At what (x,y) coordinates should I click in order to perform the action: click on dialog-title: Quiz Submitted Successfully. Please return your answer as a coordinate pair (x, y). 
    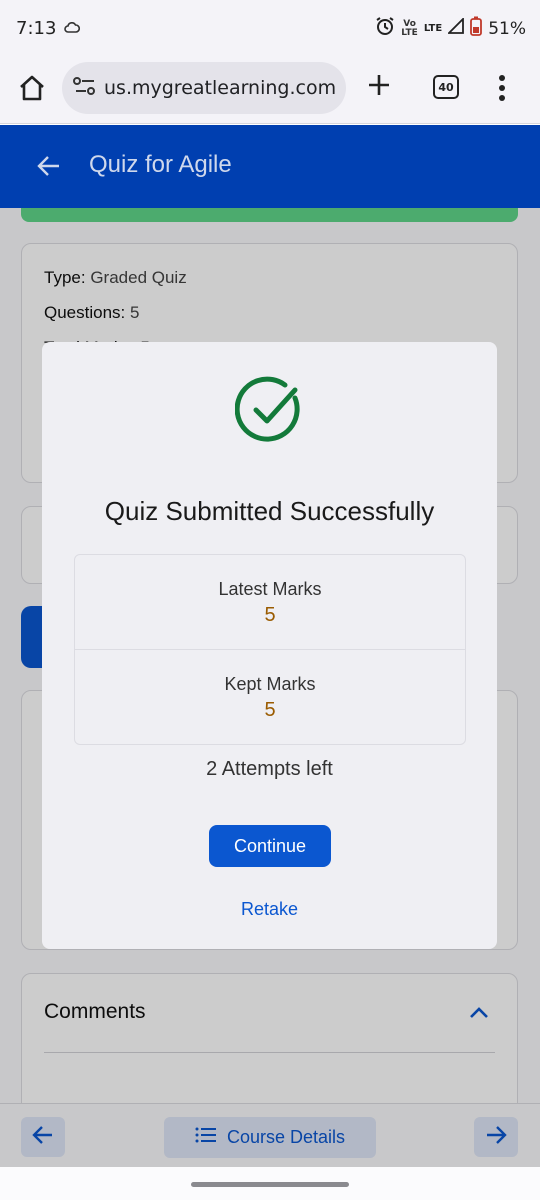
    Looking at the image, I should click on (269, 511).